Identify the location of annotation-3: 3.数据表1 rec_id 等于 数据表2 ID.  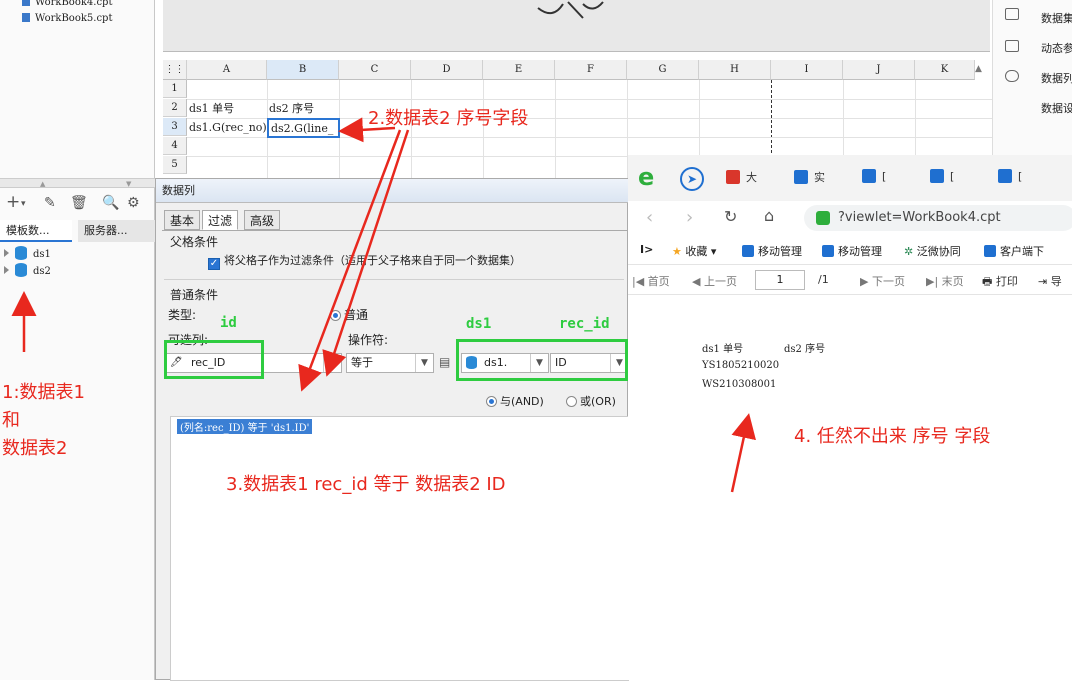
(366, 484).